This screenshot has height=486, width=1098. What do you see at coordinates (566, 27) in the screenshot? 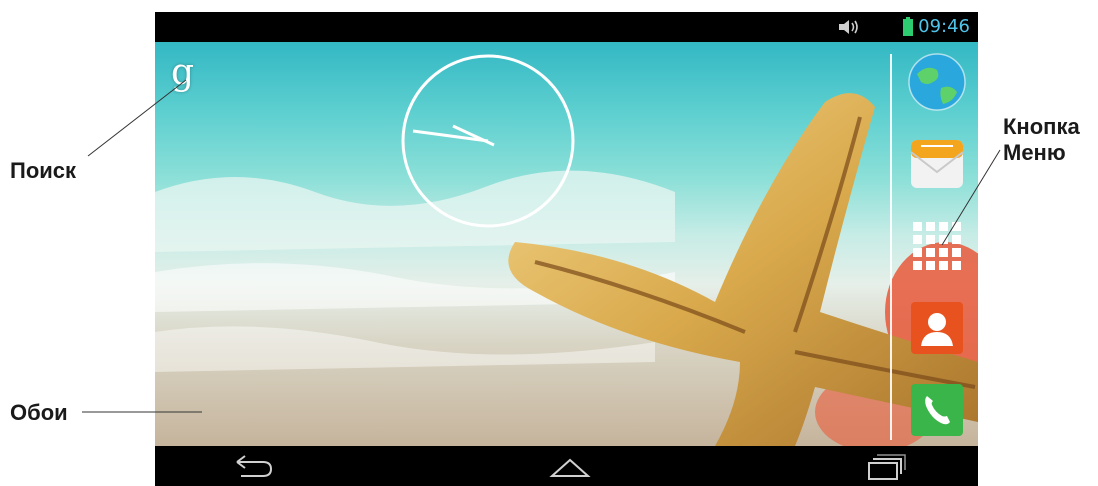
I see `status-bar: 09:46` at bounding box center [566, 27].